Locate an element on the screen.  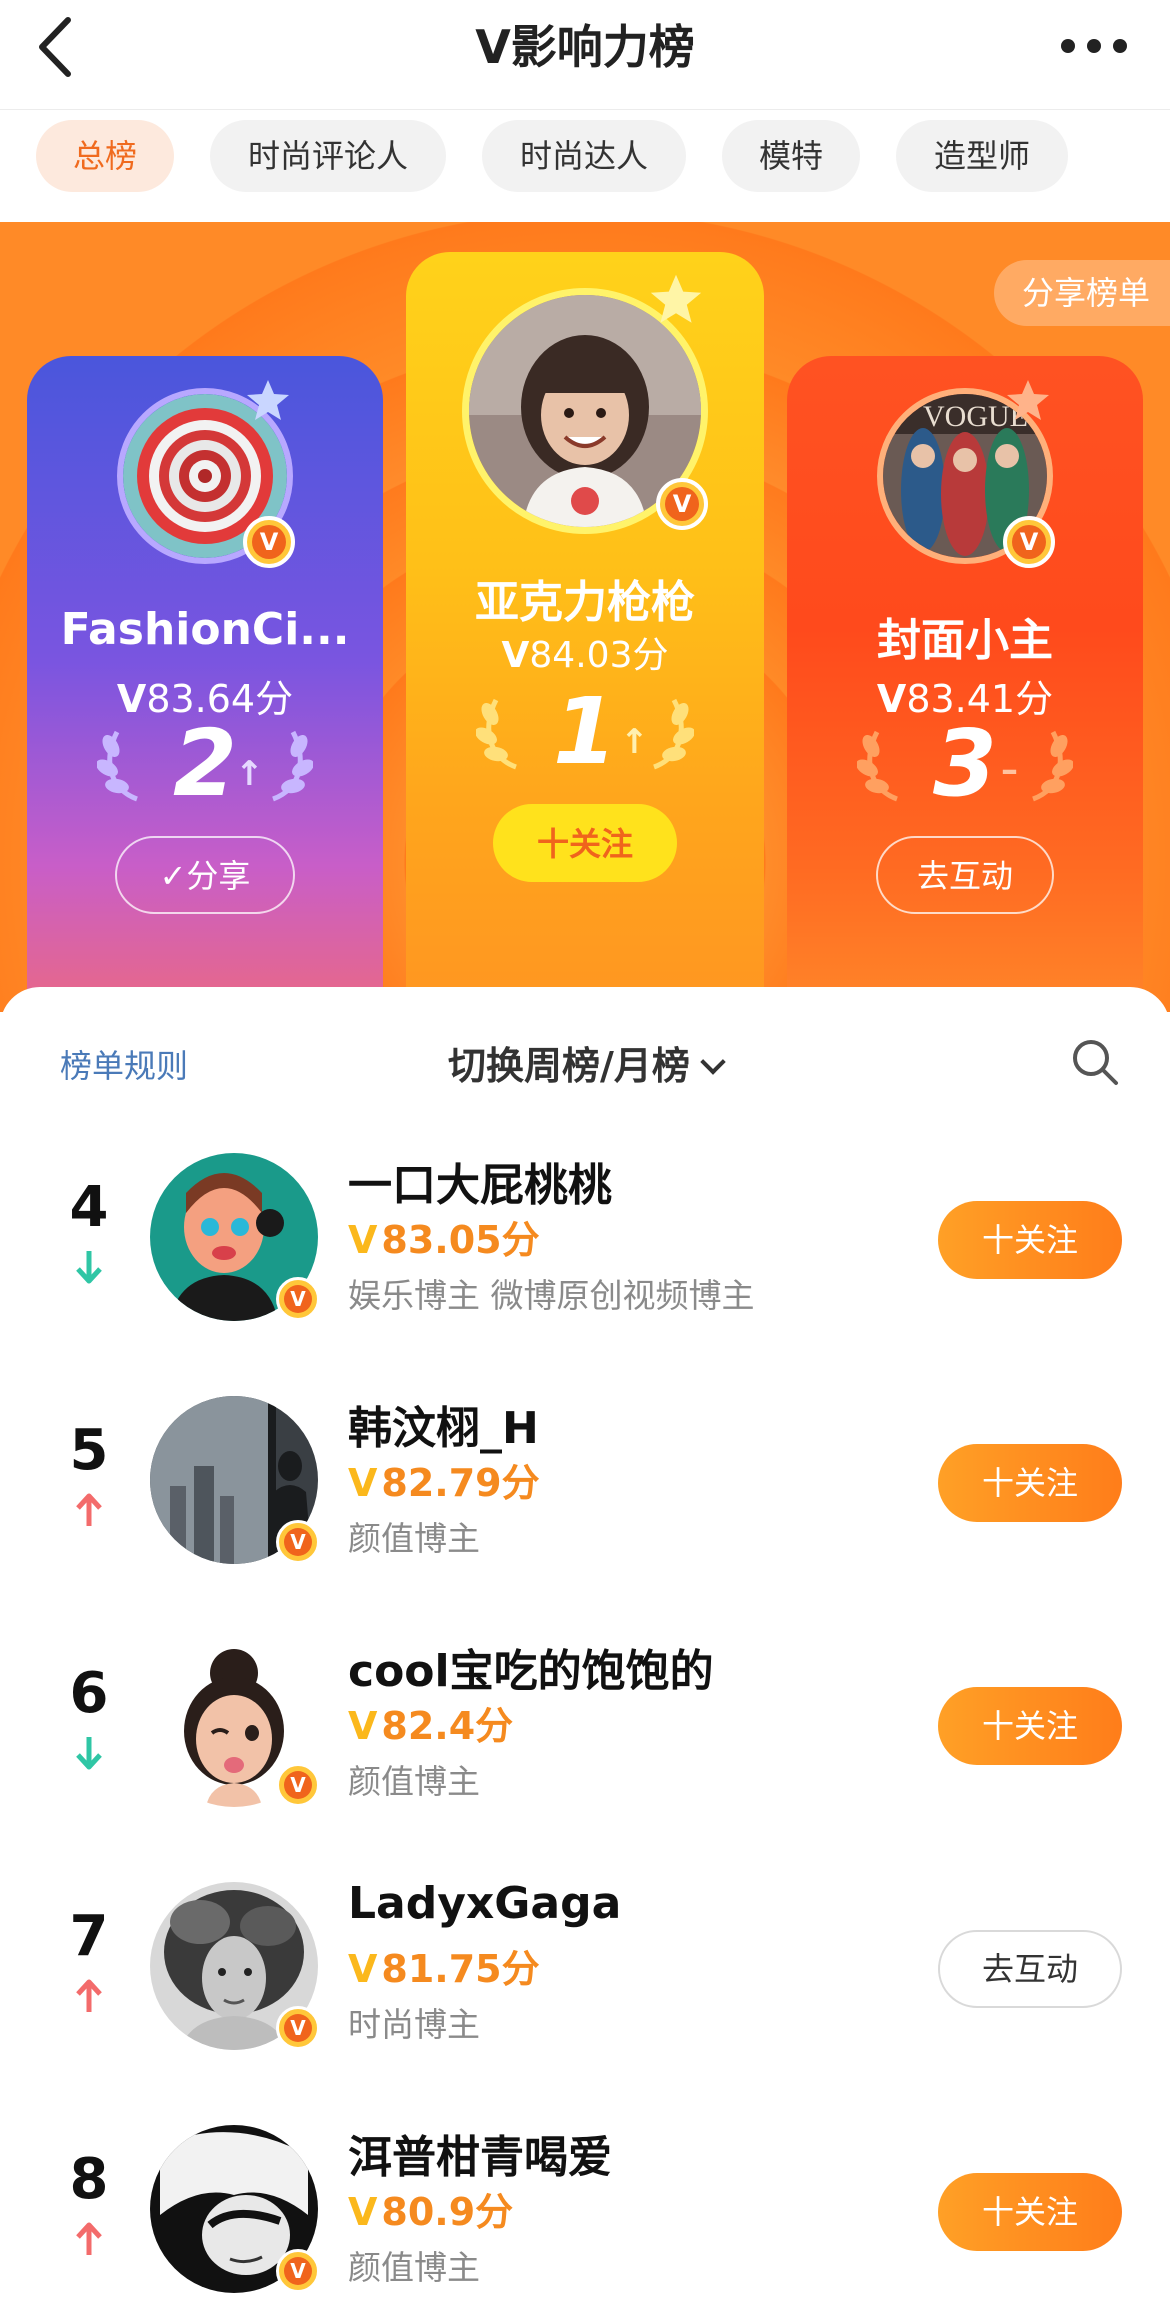
user-score-value: 83.05分 is located at coordinates (460, 1240).